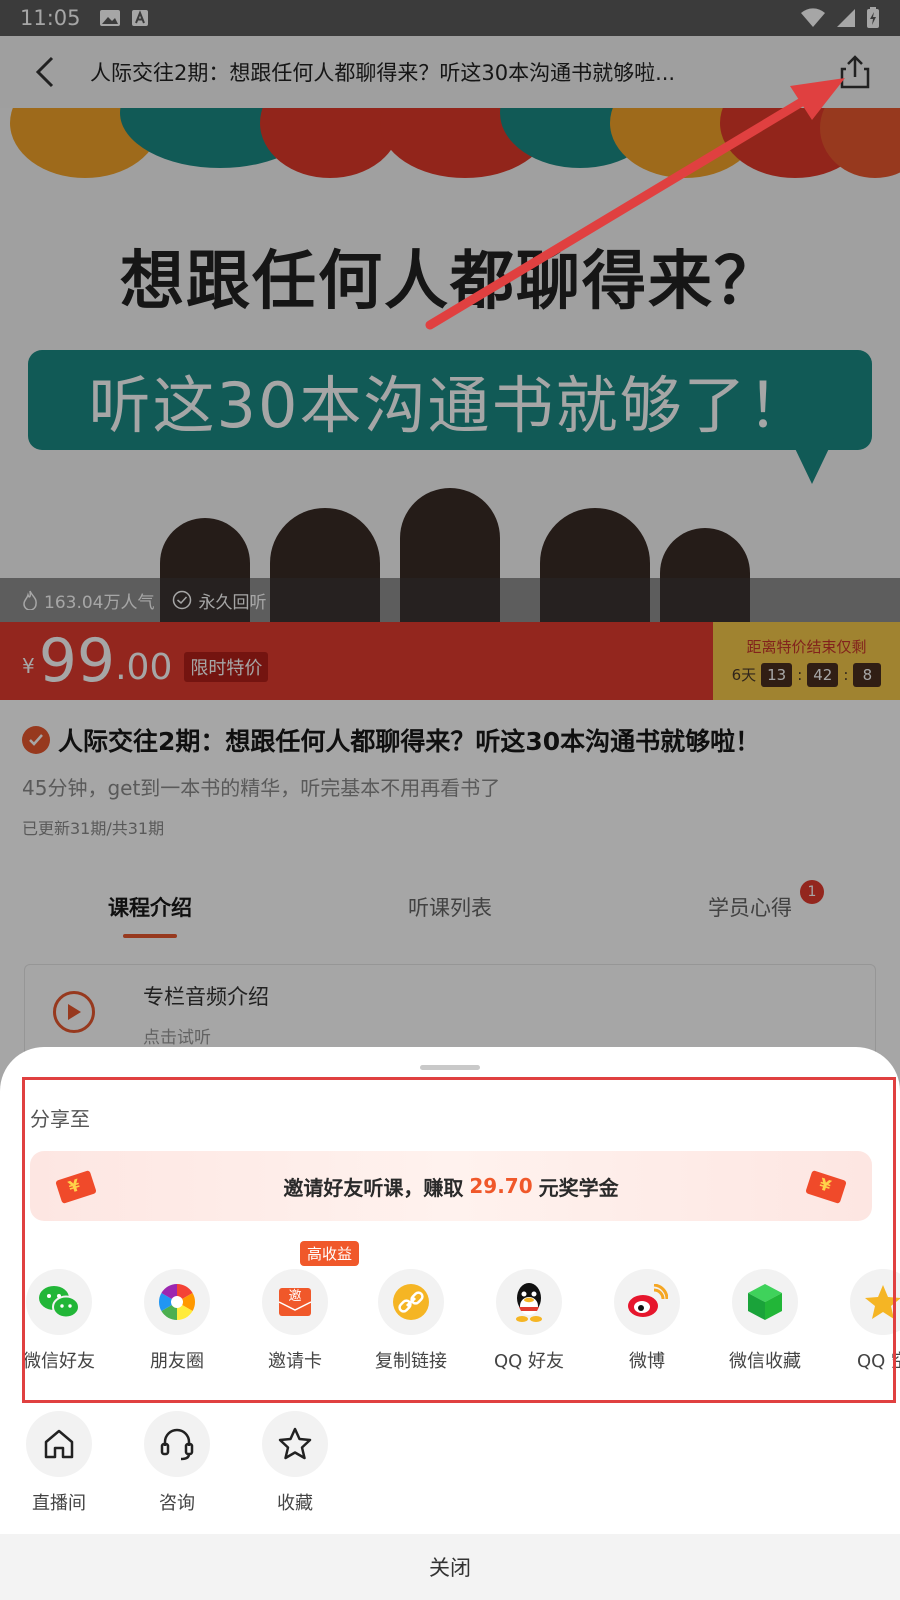  I want to click on share-label: 微博, so click(647, 1361).